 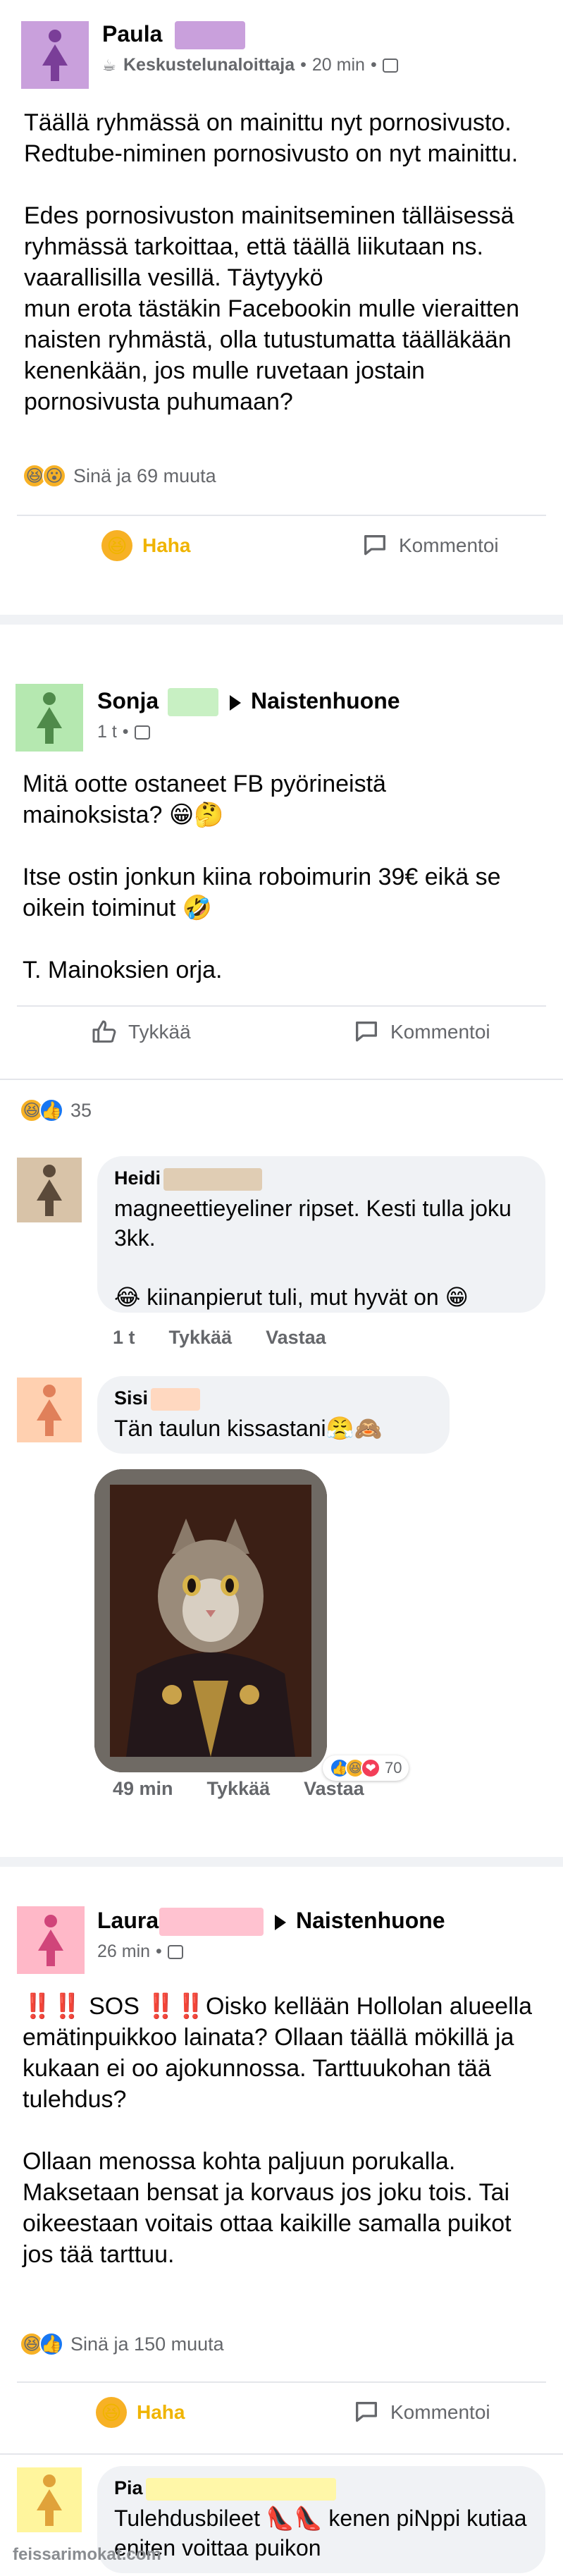 What do you see at coordinates (209, 65) in the screenshot?
I see `group-badge: Keskustelunaloittaja` at bounding box center [209, 65].